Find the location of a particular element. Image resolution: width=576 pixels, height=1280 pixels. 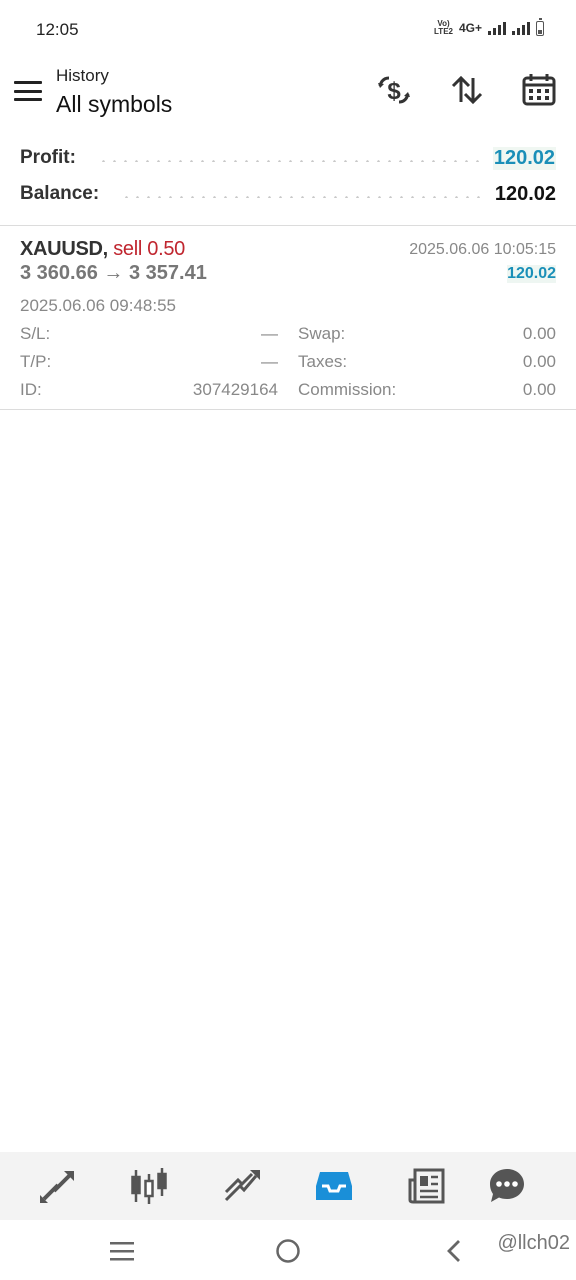

balance-row: Balance: 120.02 is located at coordinates (288, 194).